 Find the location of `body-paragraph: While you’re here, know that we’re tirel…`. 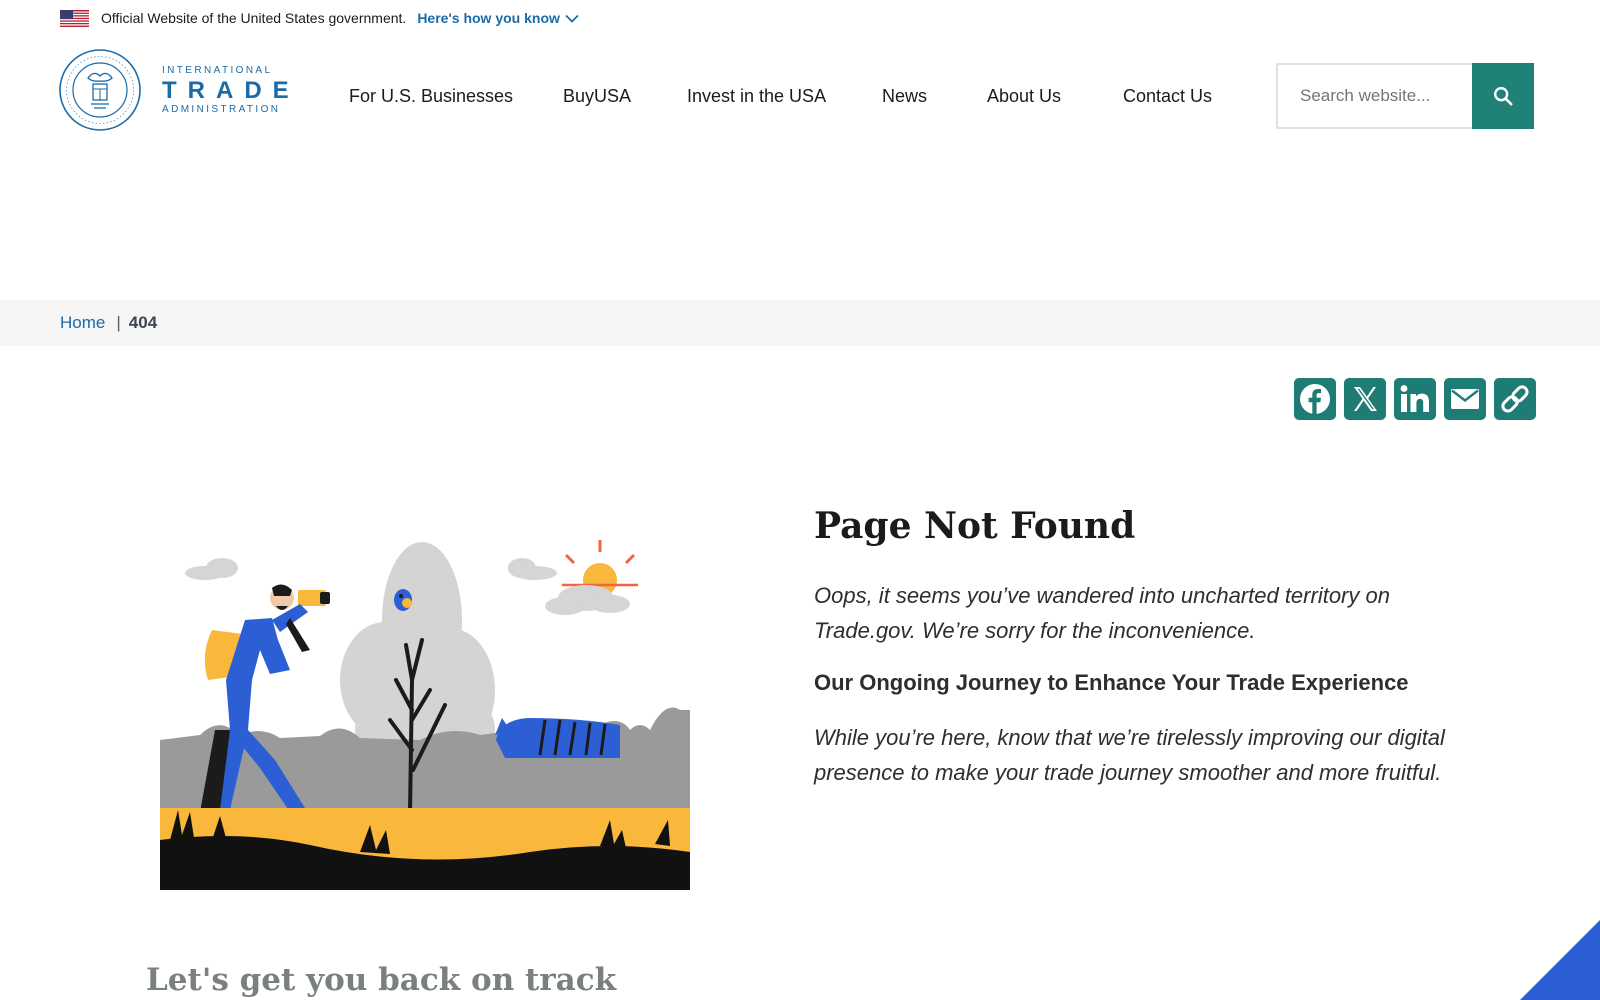

body-paragraph: While you’re here, know that we’re tirel… is located at coordinates (1129, 755).